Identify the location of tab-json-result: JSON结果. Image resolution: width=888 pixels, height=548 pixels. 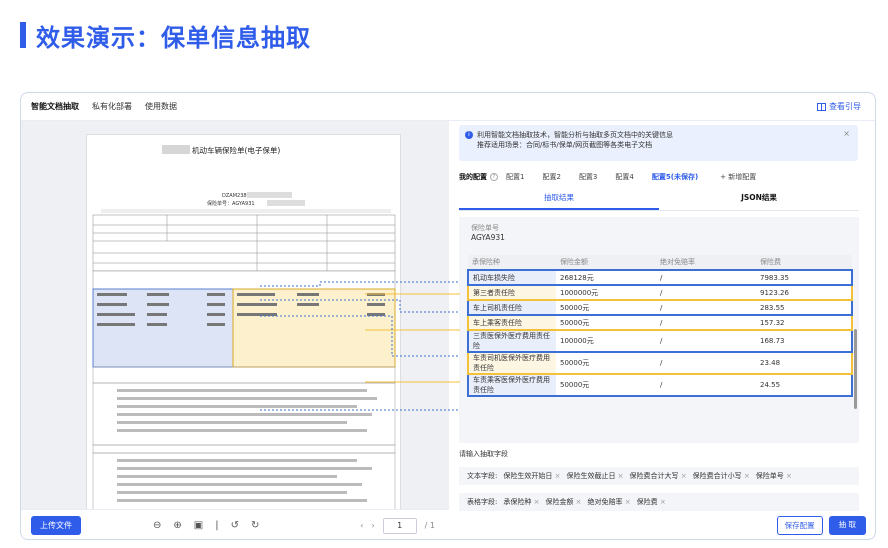
(759, 199).